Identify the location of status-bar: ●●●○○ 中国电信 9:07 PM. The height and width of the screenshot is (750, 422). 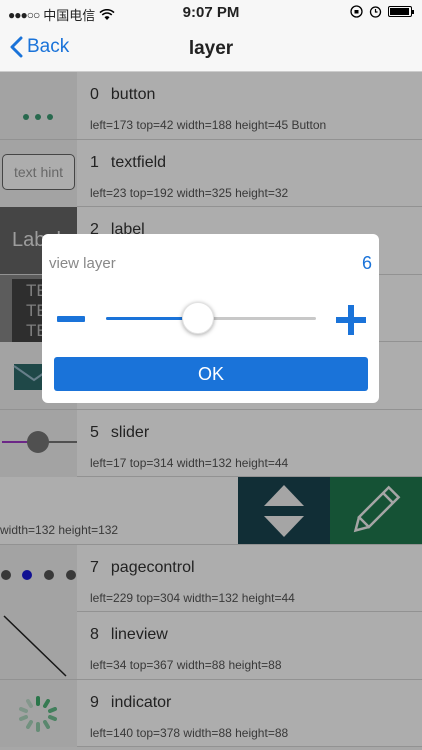
(211, 13).